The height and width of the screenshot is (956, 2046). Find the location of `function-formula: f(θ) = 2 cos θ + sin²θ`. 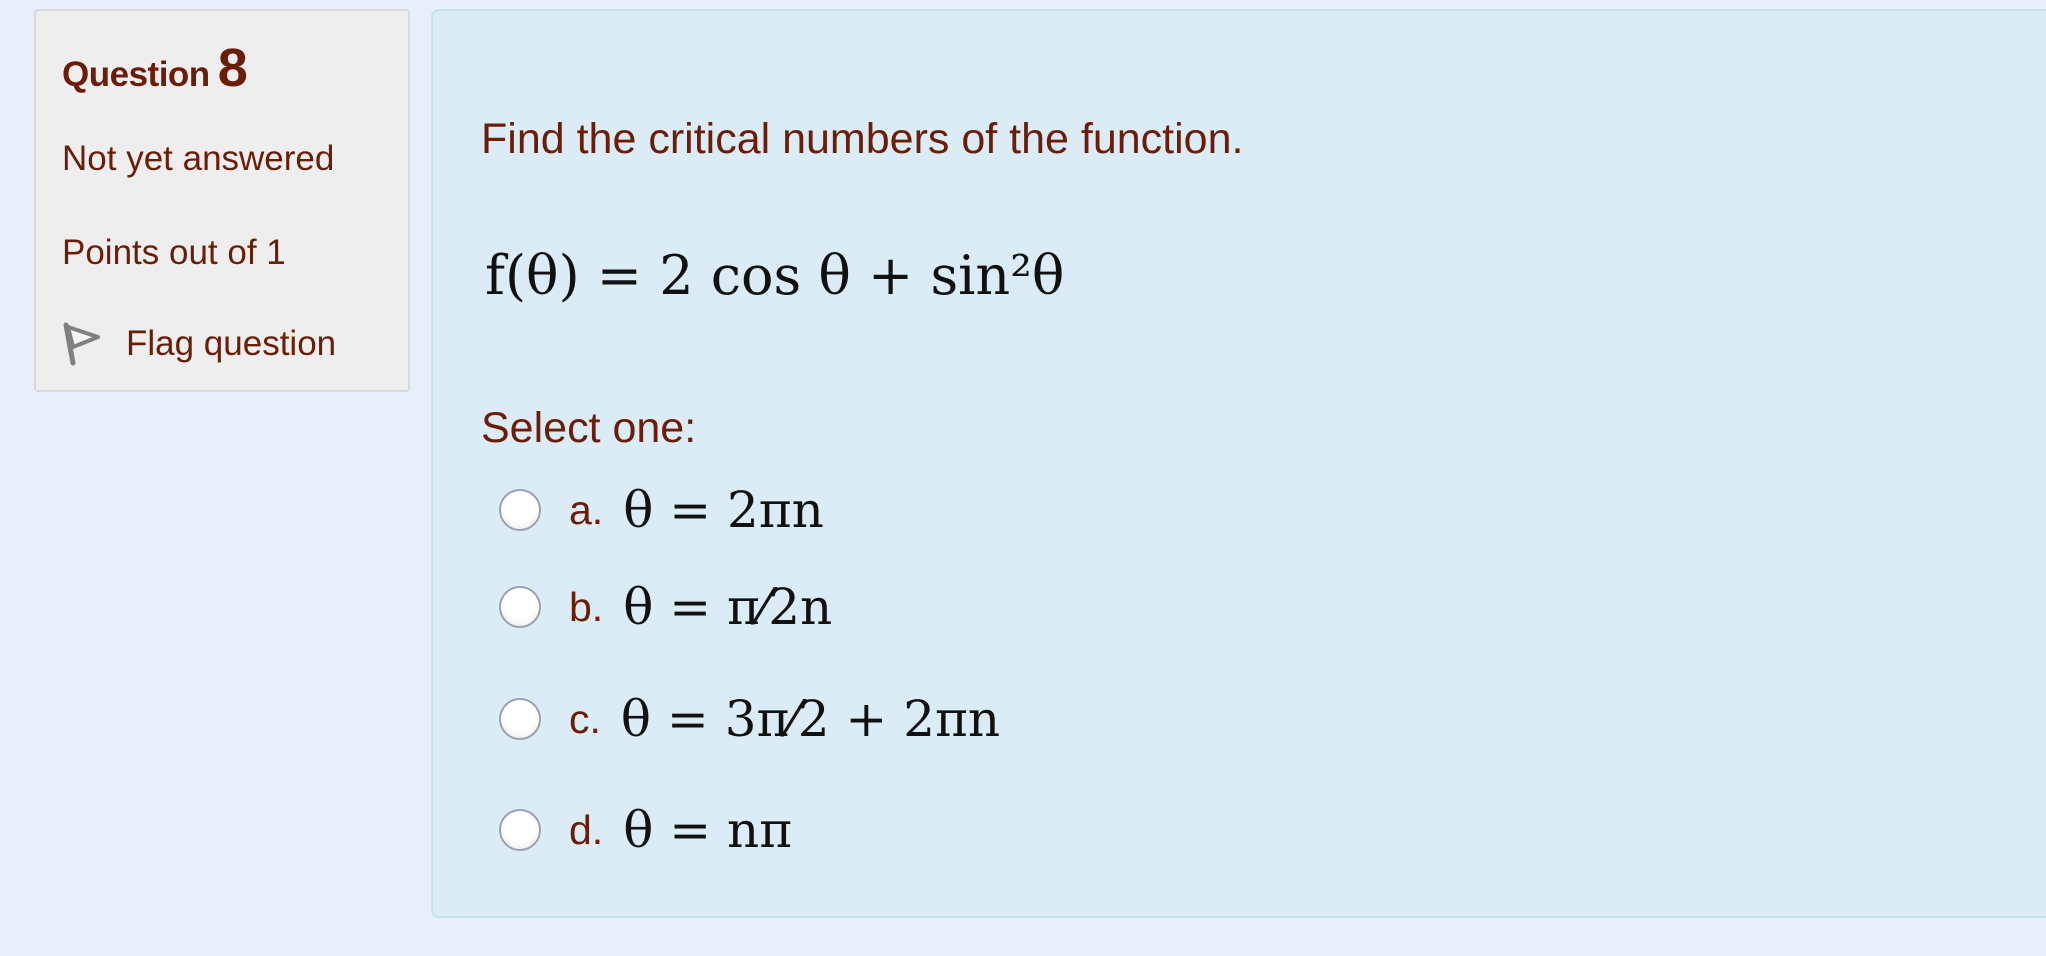

function-formula: f(θ) = 2 cos θ + sin²θ is located at coordinates (775, 275).